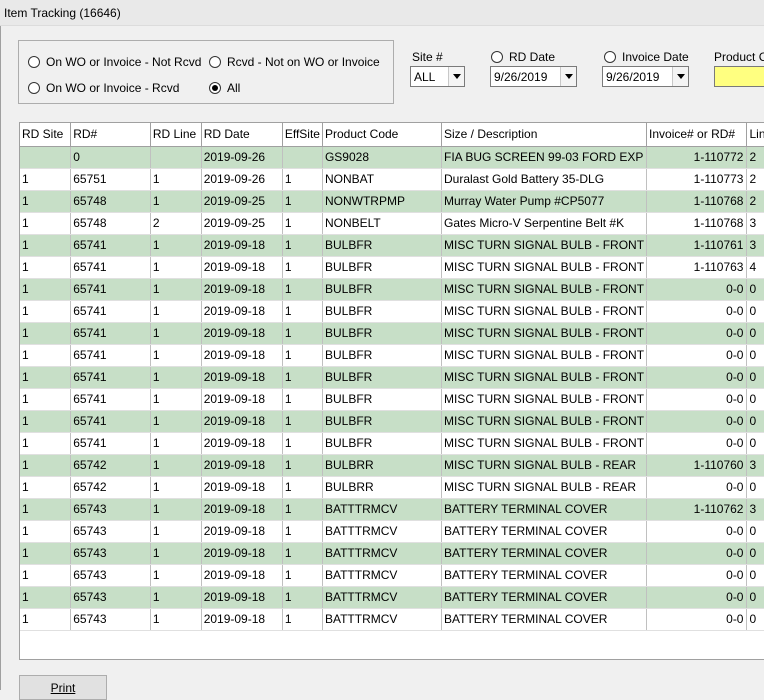  I want to click on column-header: EffSite, so click(302, 135).